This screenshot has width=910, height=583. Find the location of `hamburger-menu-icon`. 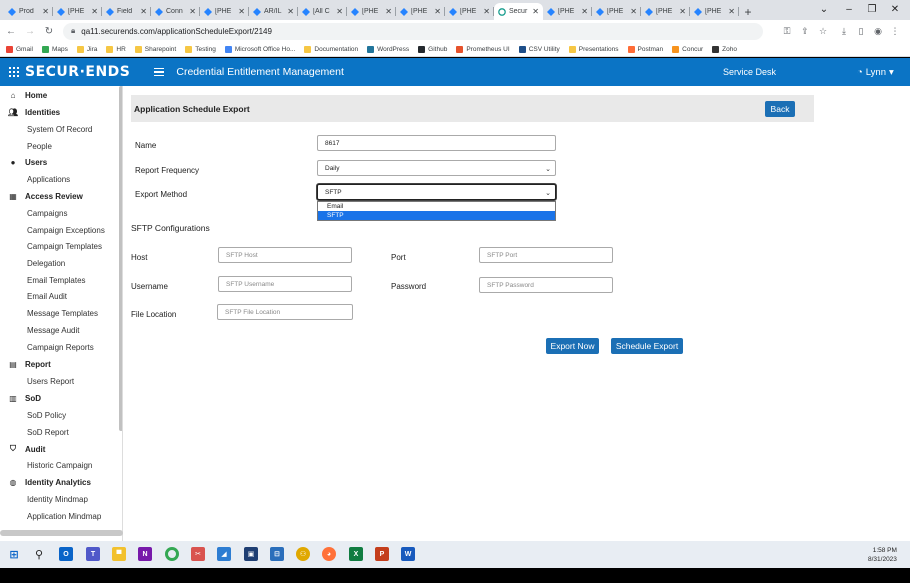

hamburger-menu-icon is located at coordinates (159, 72).